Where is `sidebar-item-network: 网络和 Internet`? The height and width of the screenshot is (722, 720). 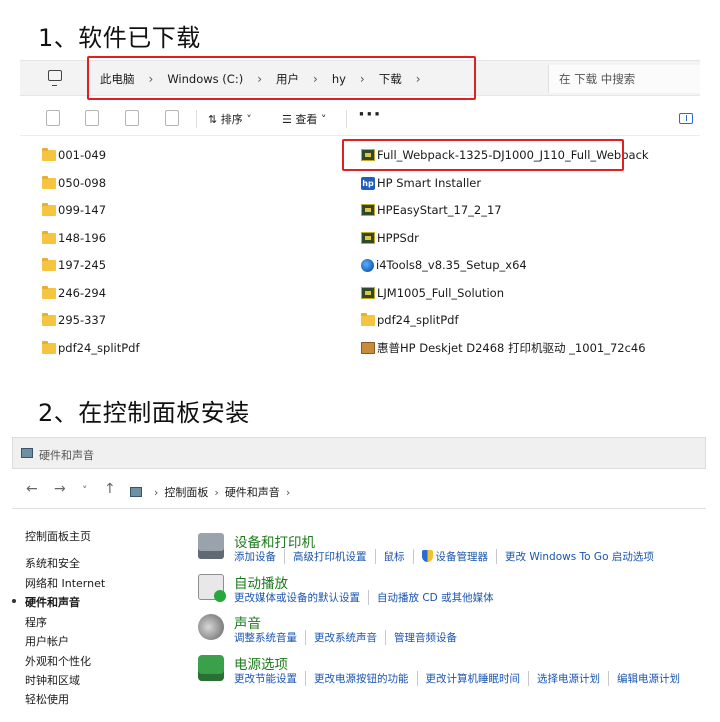
sidebar-item-network: 网络和 Internet is located at coordinates (65, 583).